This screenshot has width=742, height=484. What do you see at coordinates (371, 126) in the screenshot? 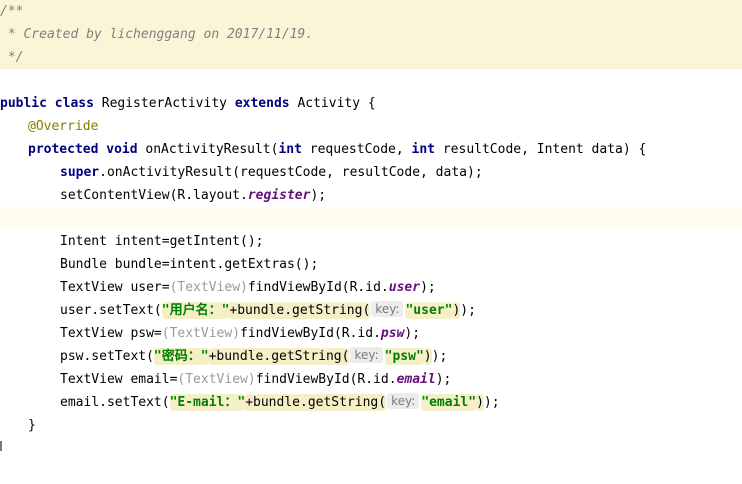
I see `code-line: @Override` at bounding box center [371, 126].